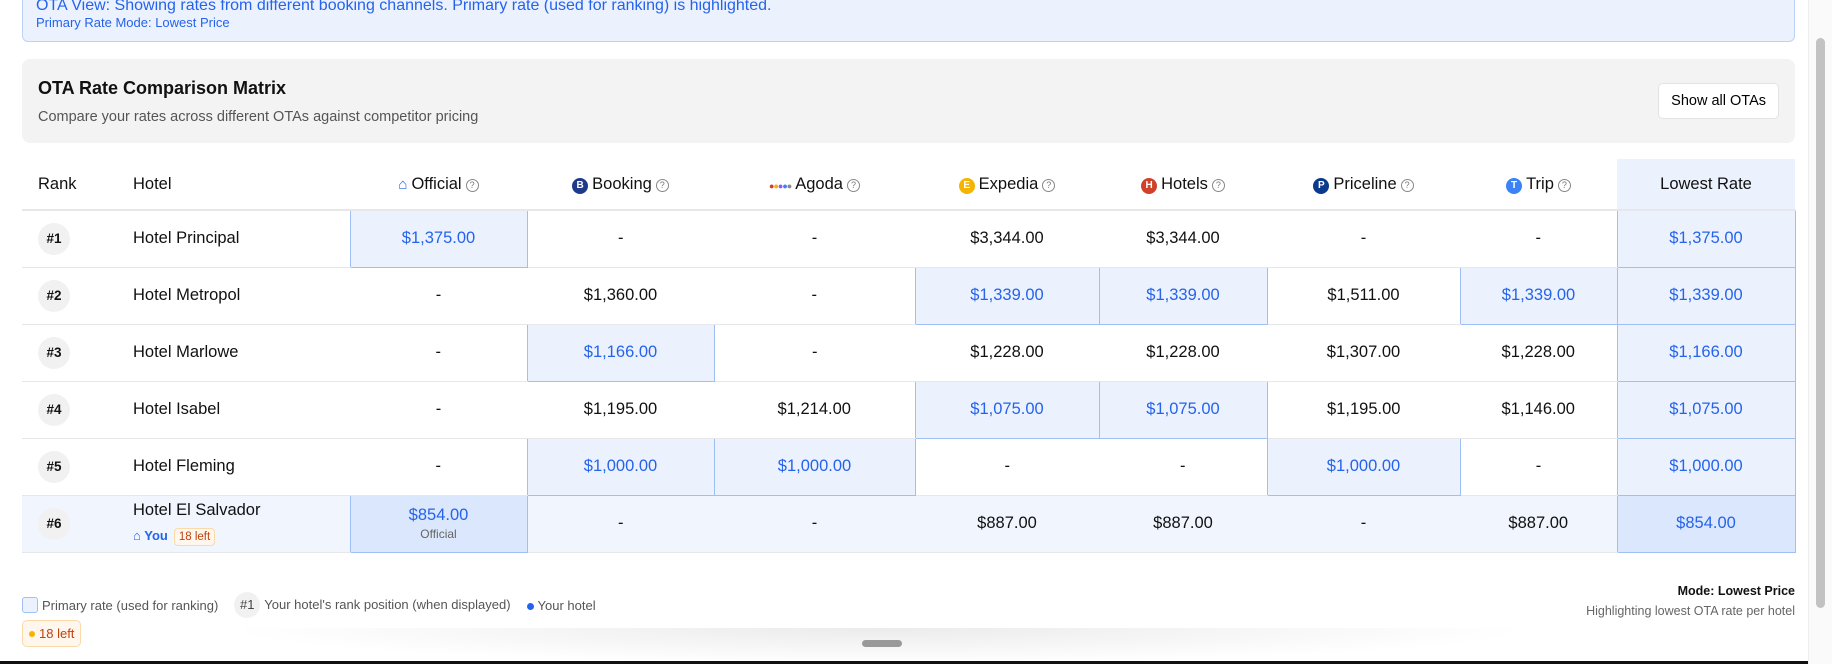  Describe the element at coordinates (620, 185) in the screenshot. I see `column-header-booking: B Booking?` at that location.